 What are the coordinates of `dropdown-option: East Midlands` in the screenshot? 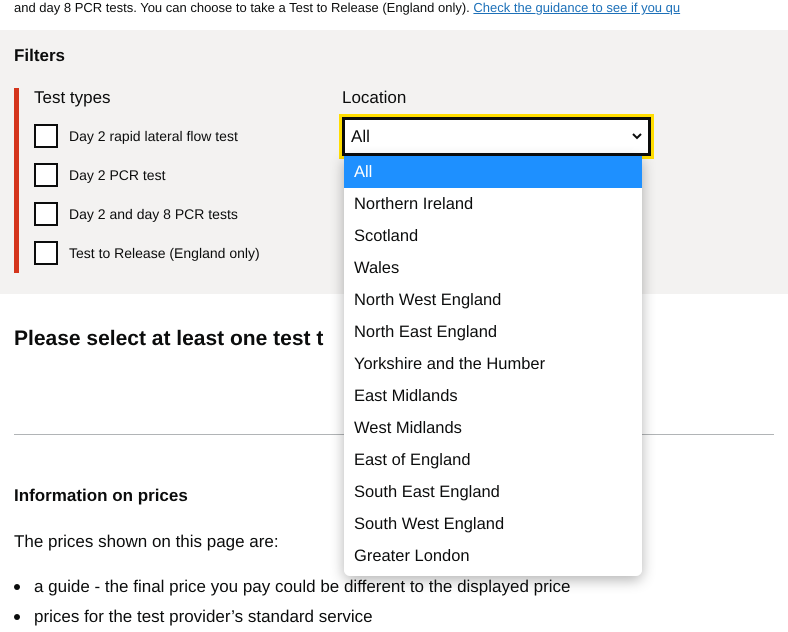 It's located at (493, 396).